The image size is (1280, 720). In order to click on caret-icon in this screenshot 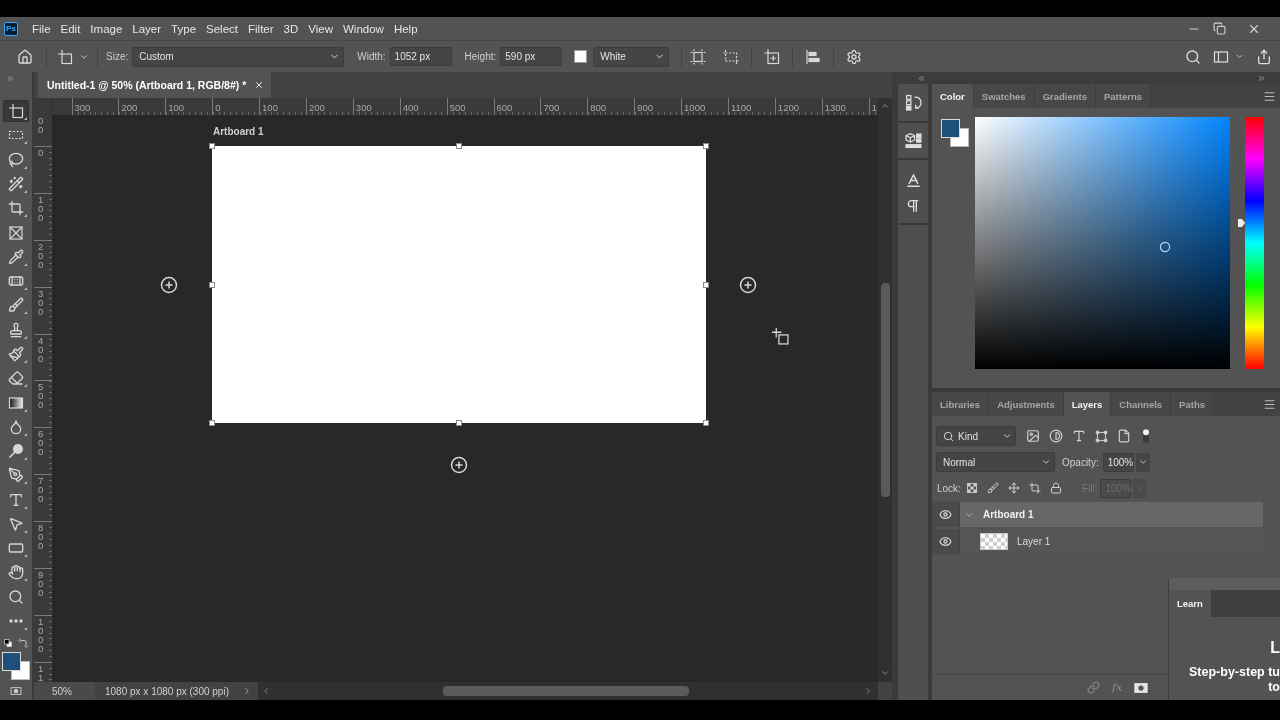, I will do `click(1239, 56)`.